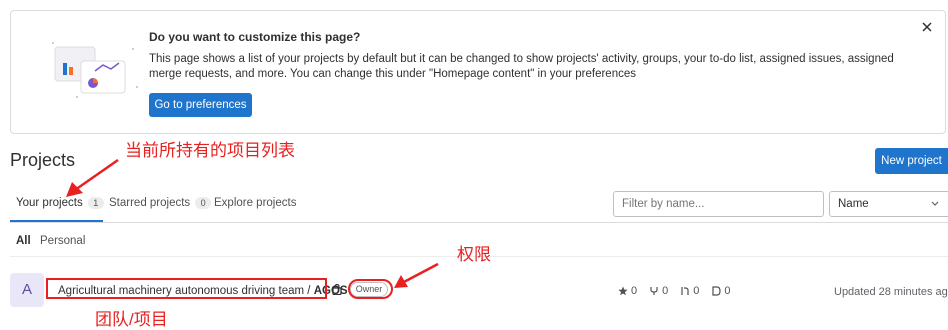  I want to click on tab-explore-projects: Explore projects, so click(255, 203).